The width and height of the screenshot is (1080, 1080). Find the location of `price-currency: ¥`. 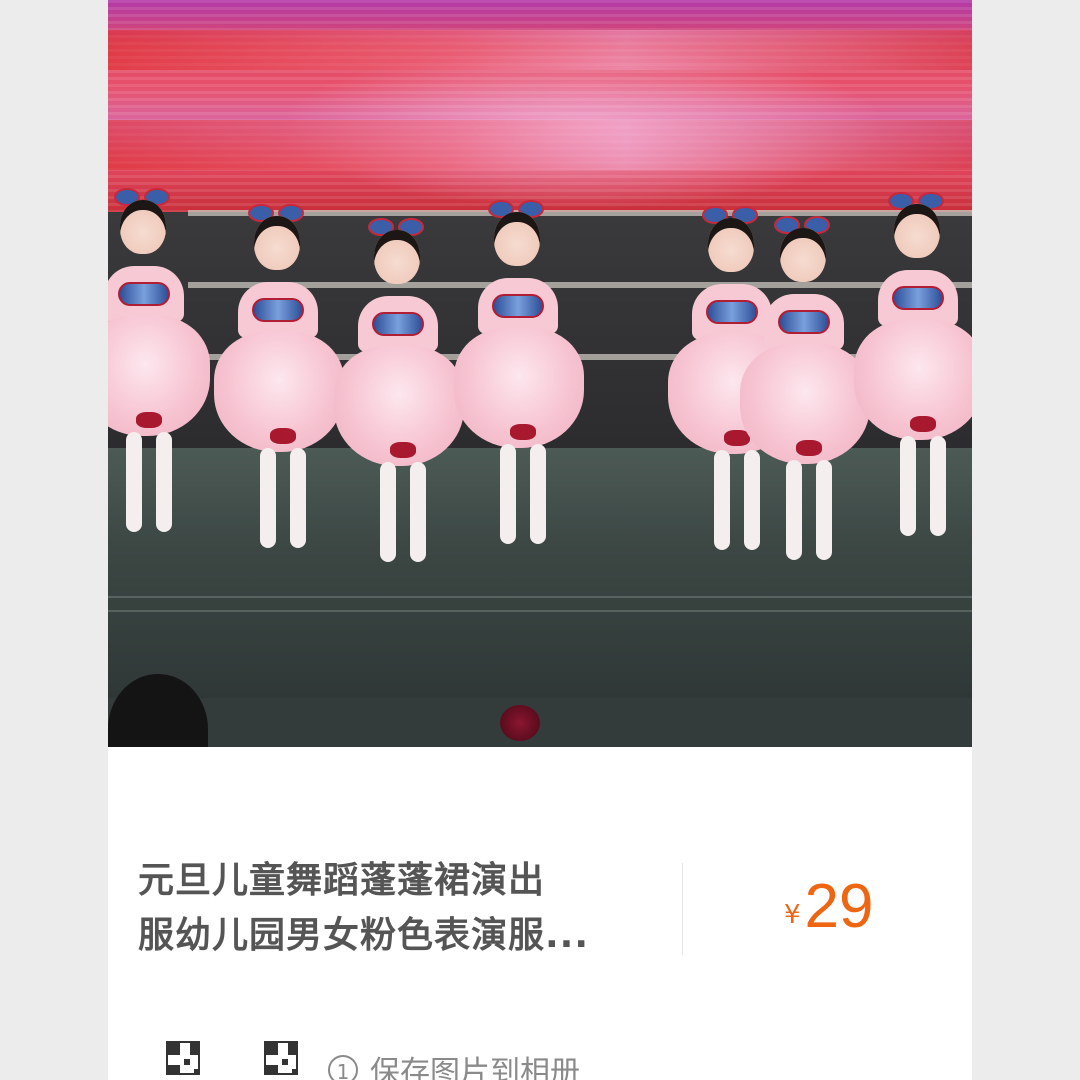

price-currency: ¥ is located at coordinates (792, 915).